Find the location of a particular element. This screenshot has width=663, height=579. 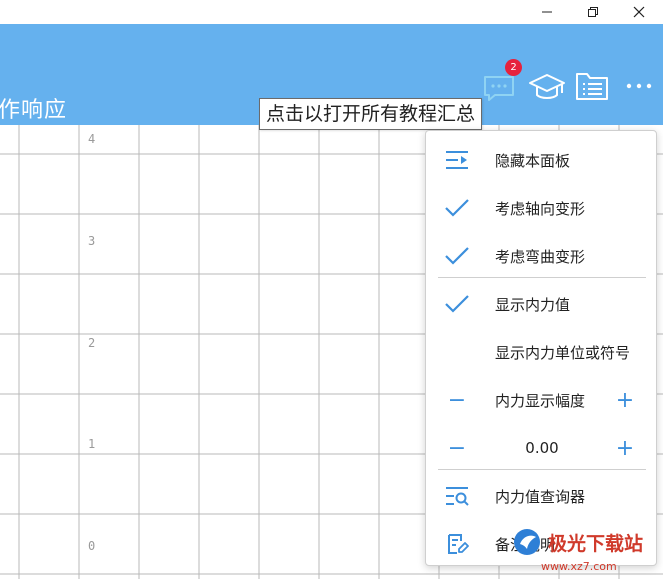

menu-item-label: 考虑轴向变形 is located at coordinates (540, 208).